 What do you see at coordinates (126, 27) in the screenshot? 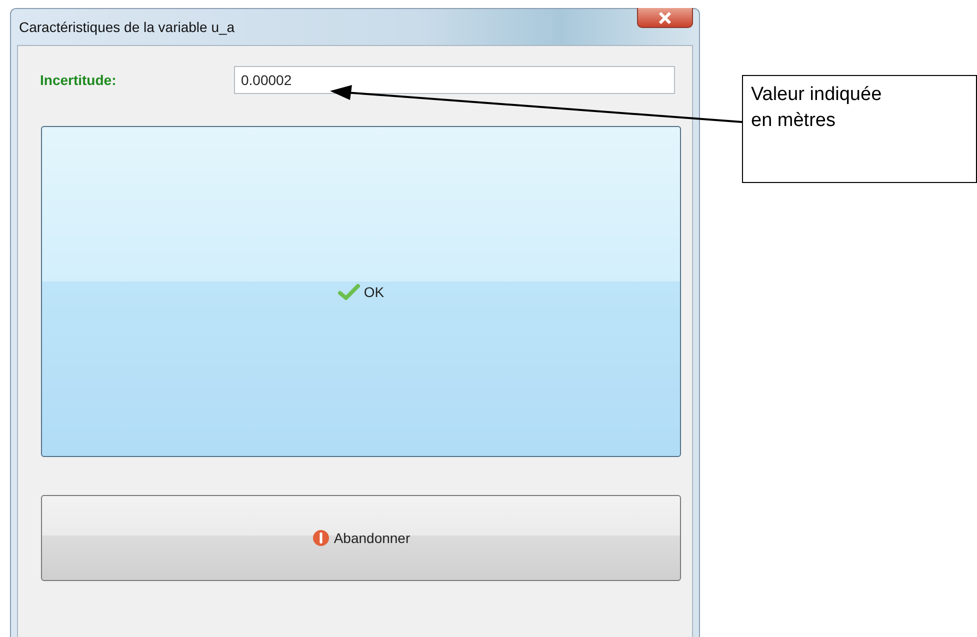
I see `window-title: Caractéristiques de la variable u_a` at bounding box center [126, 27].